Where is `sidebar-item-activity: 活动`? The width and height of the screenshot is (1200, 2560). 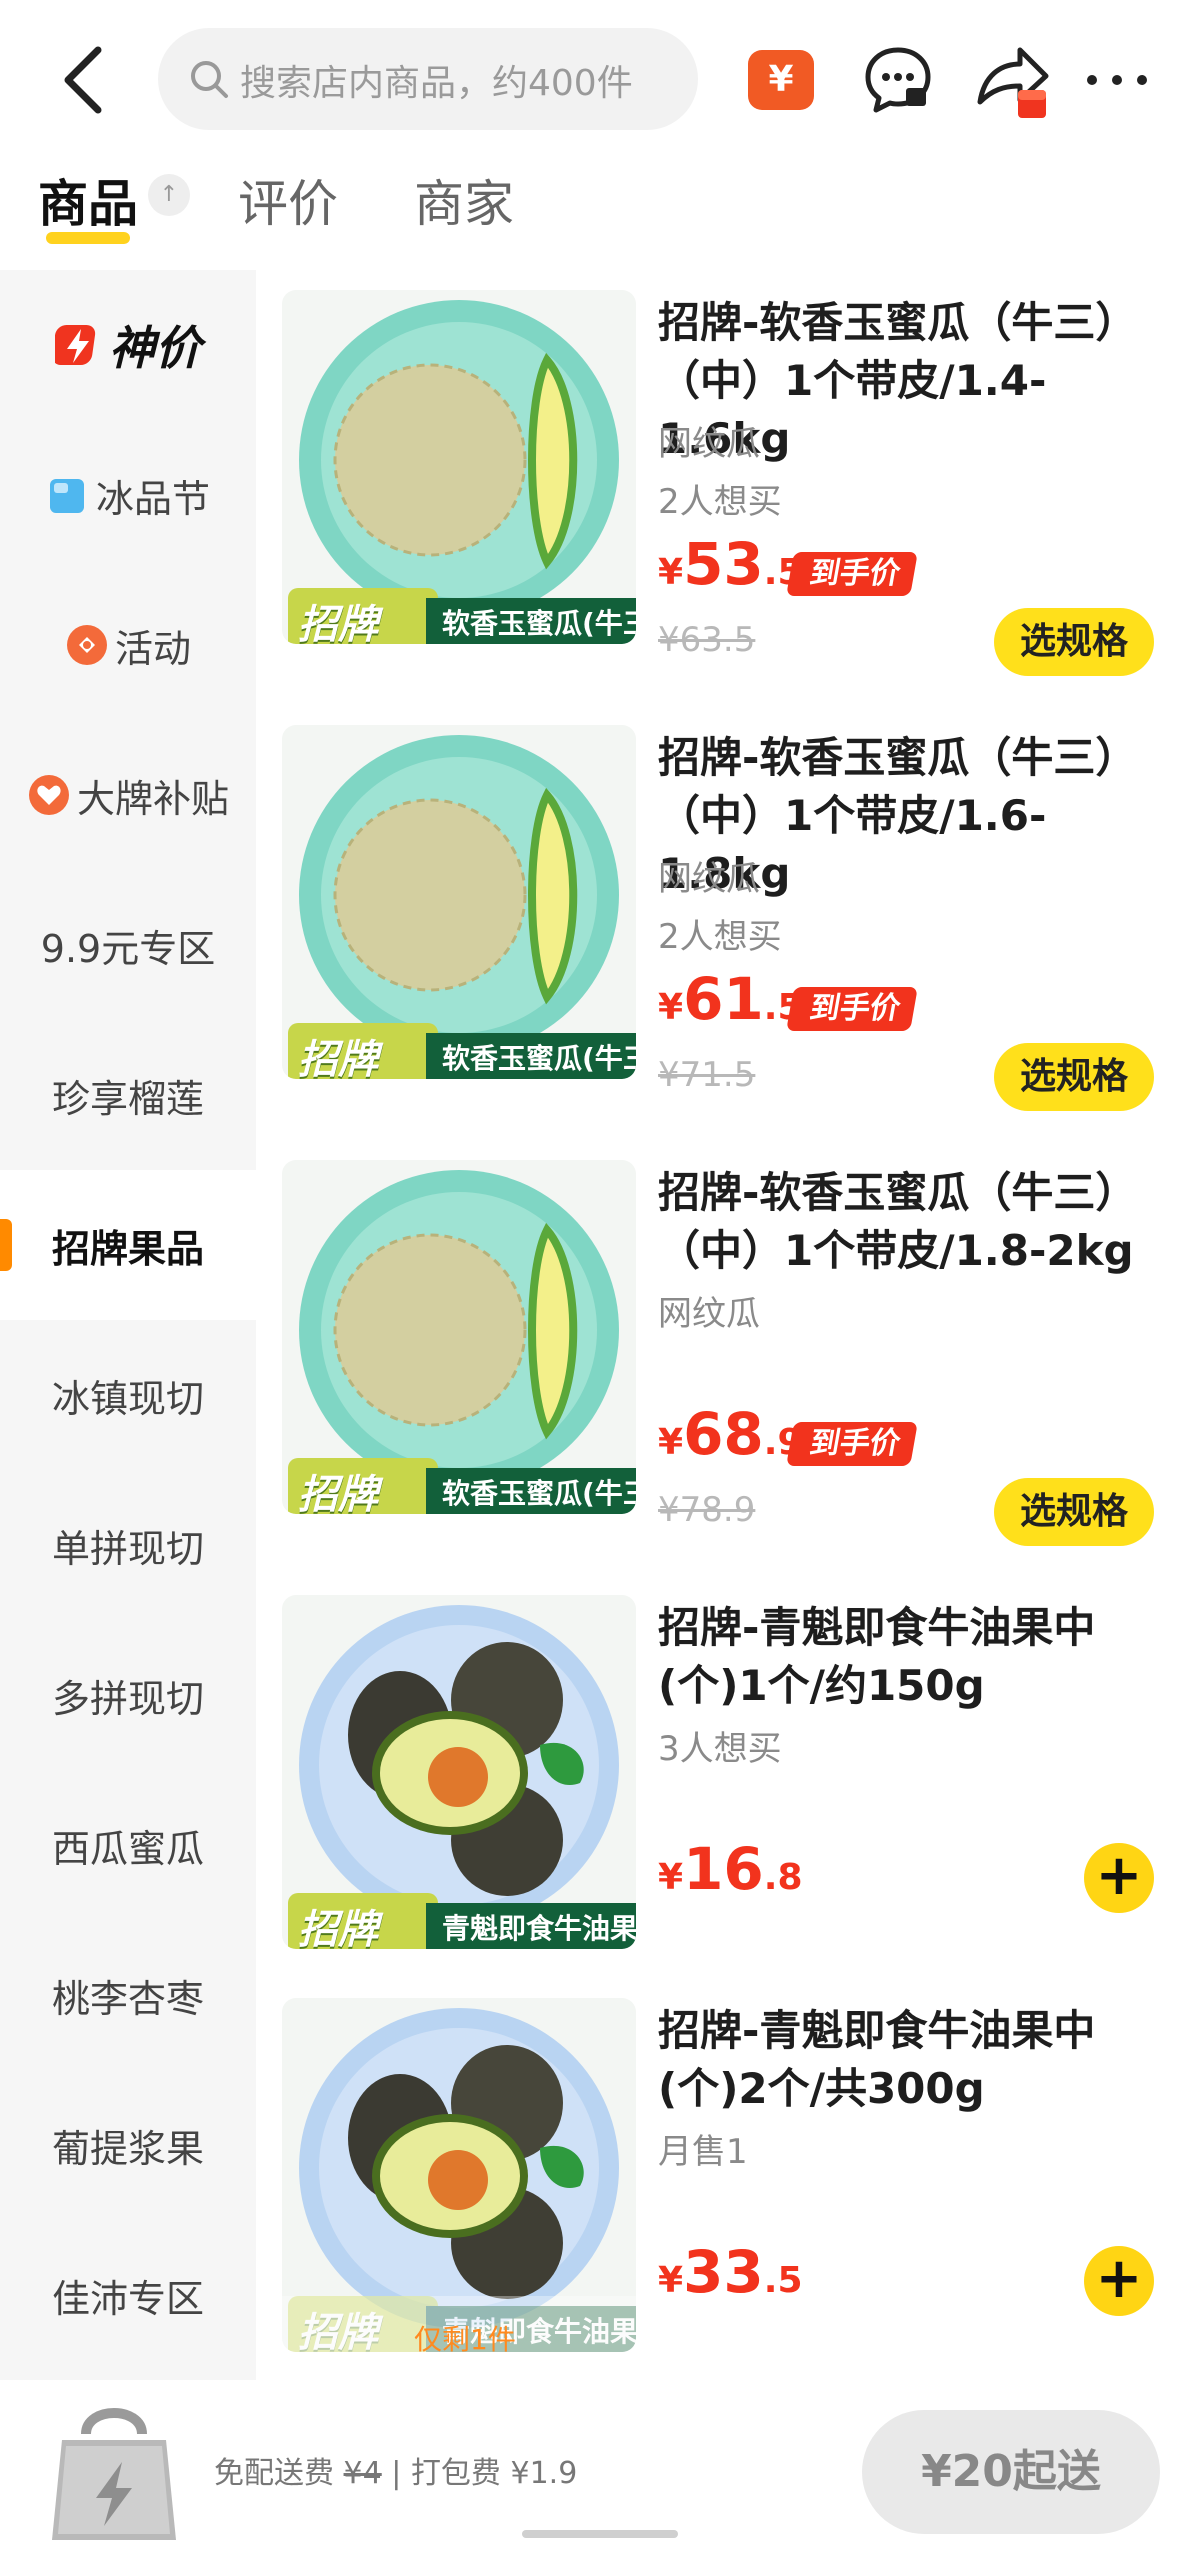 sidebar-item-activity: 活动 is located at coordinates (128, 645).